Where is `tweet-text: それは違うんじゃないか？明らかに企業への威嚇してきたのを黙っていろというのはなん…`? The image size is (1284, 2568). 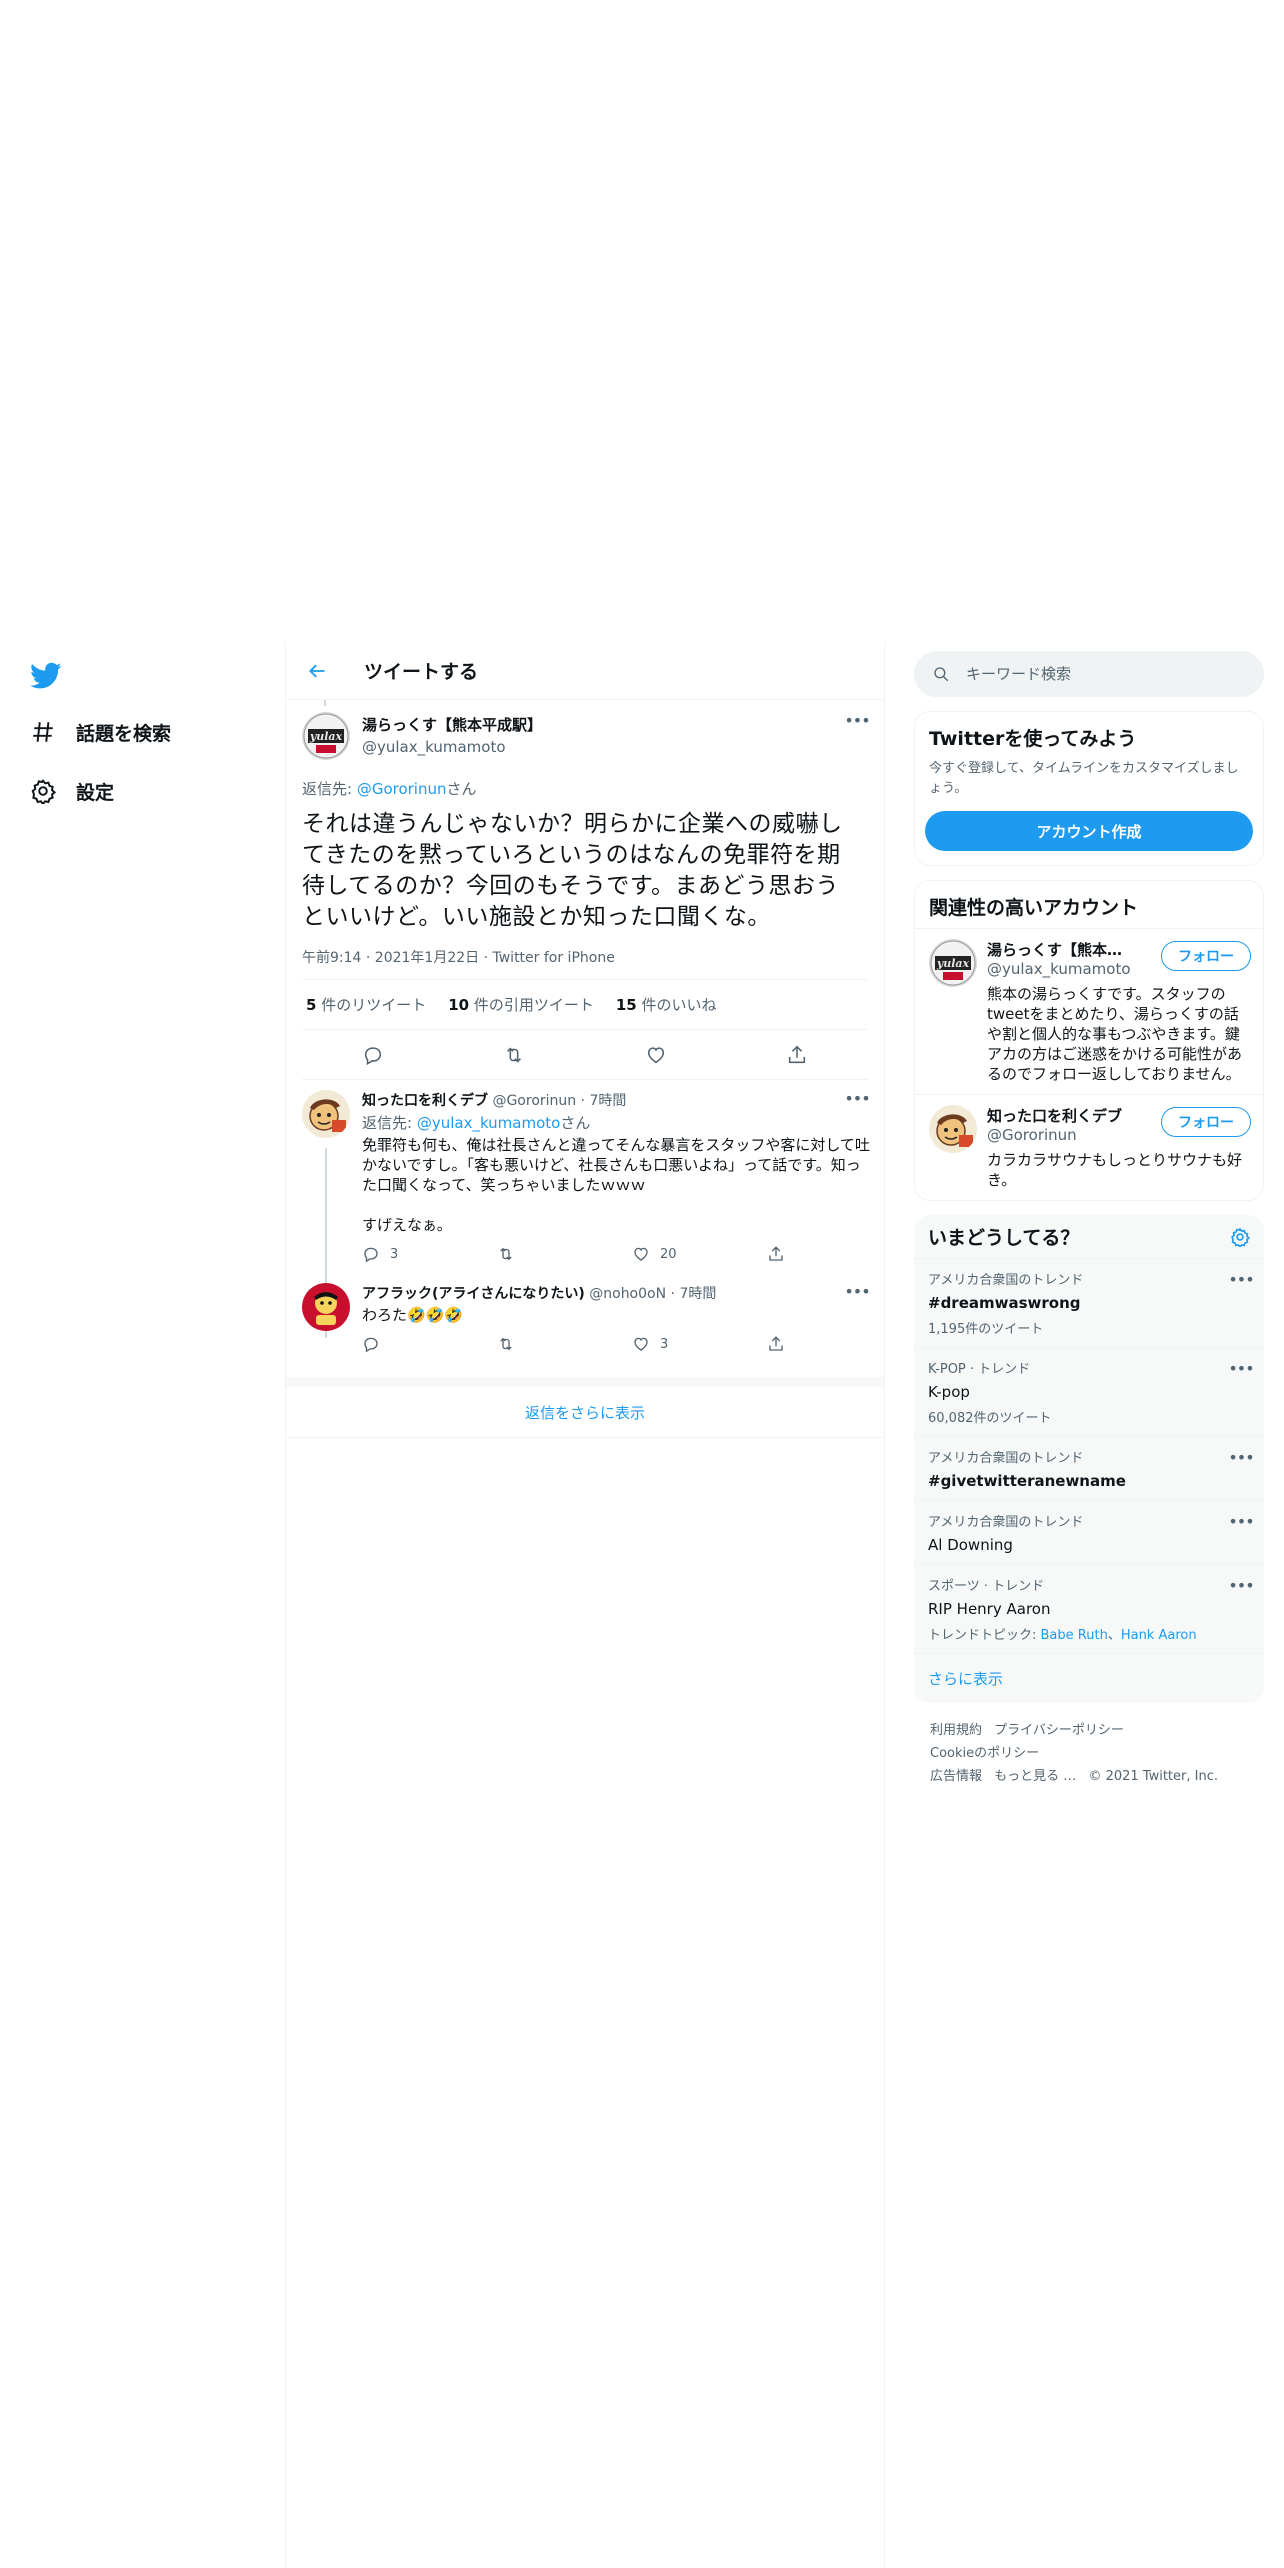
tweet-text: それは違うんじゃないか？明らかに企業への威嚇してきたのを黙っていろというのはなん… is located at coordinates (572, 870).